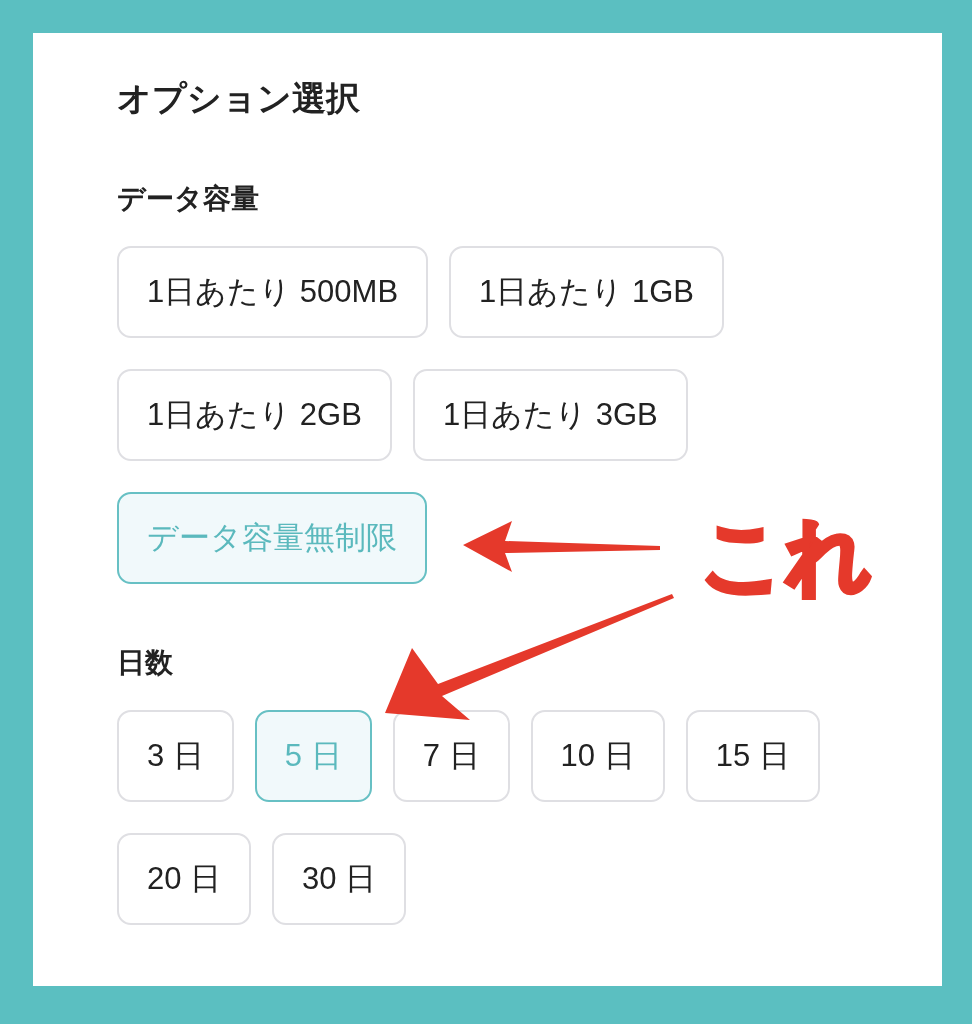  I want to click on annotation-text: これ, so click(786, 556).